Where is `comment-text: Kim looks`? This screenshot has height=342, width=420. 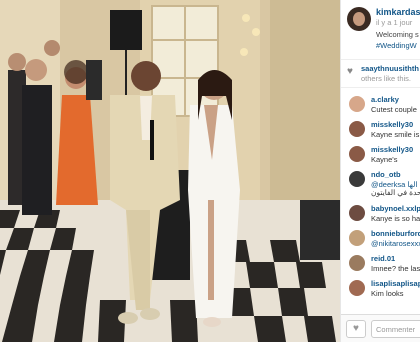
comment-text: Kim looks is located at coordinates (387, 293).